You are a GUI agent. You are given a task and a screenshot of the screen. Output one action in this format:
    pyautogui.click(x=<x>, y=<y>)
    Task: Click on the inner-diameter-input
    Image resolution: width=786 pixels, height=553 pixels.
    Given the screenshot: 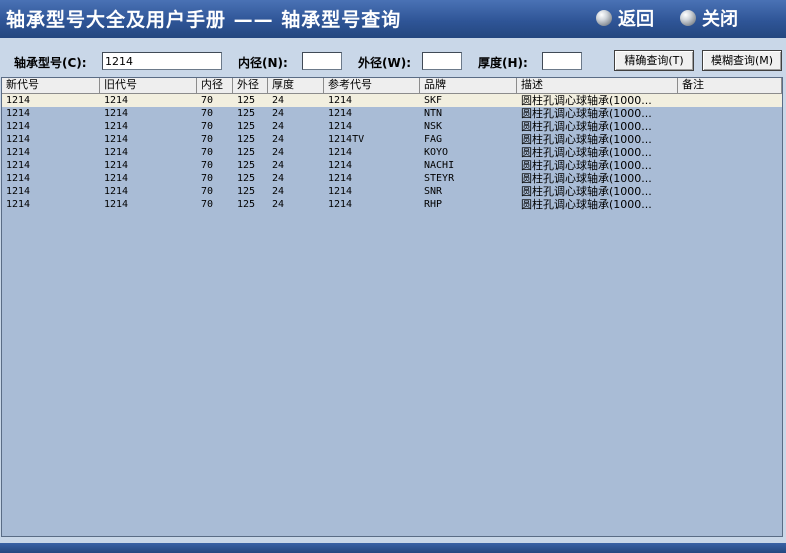 What is the action you would take?
    pyautogui.click(x=322, y=61)
    